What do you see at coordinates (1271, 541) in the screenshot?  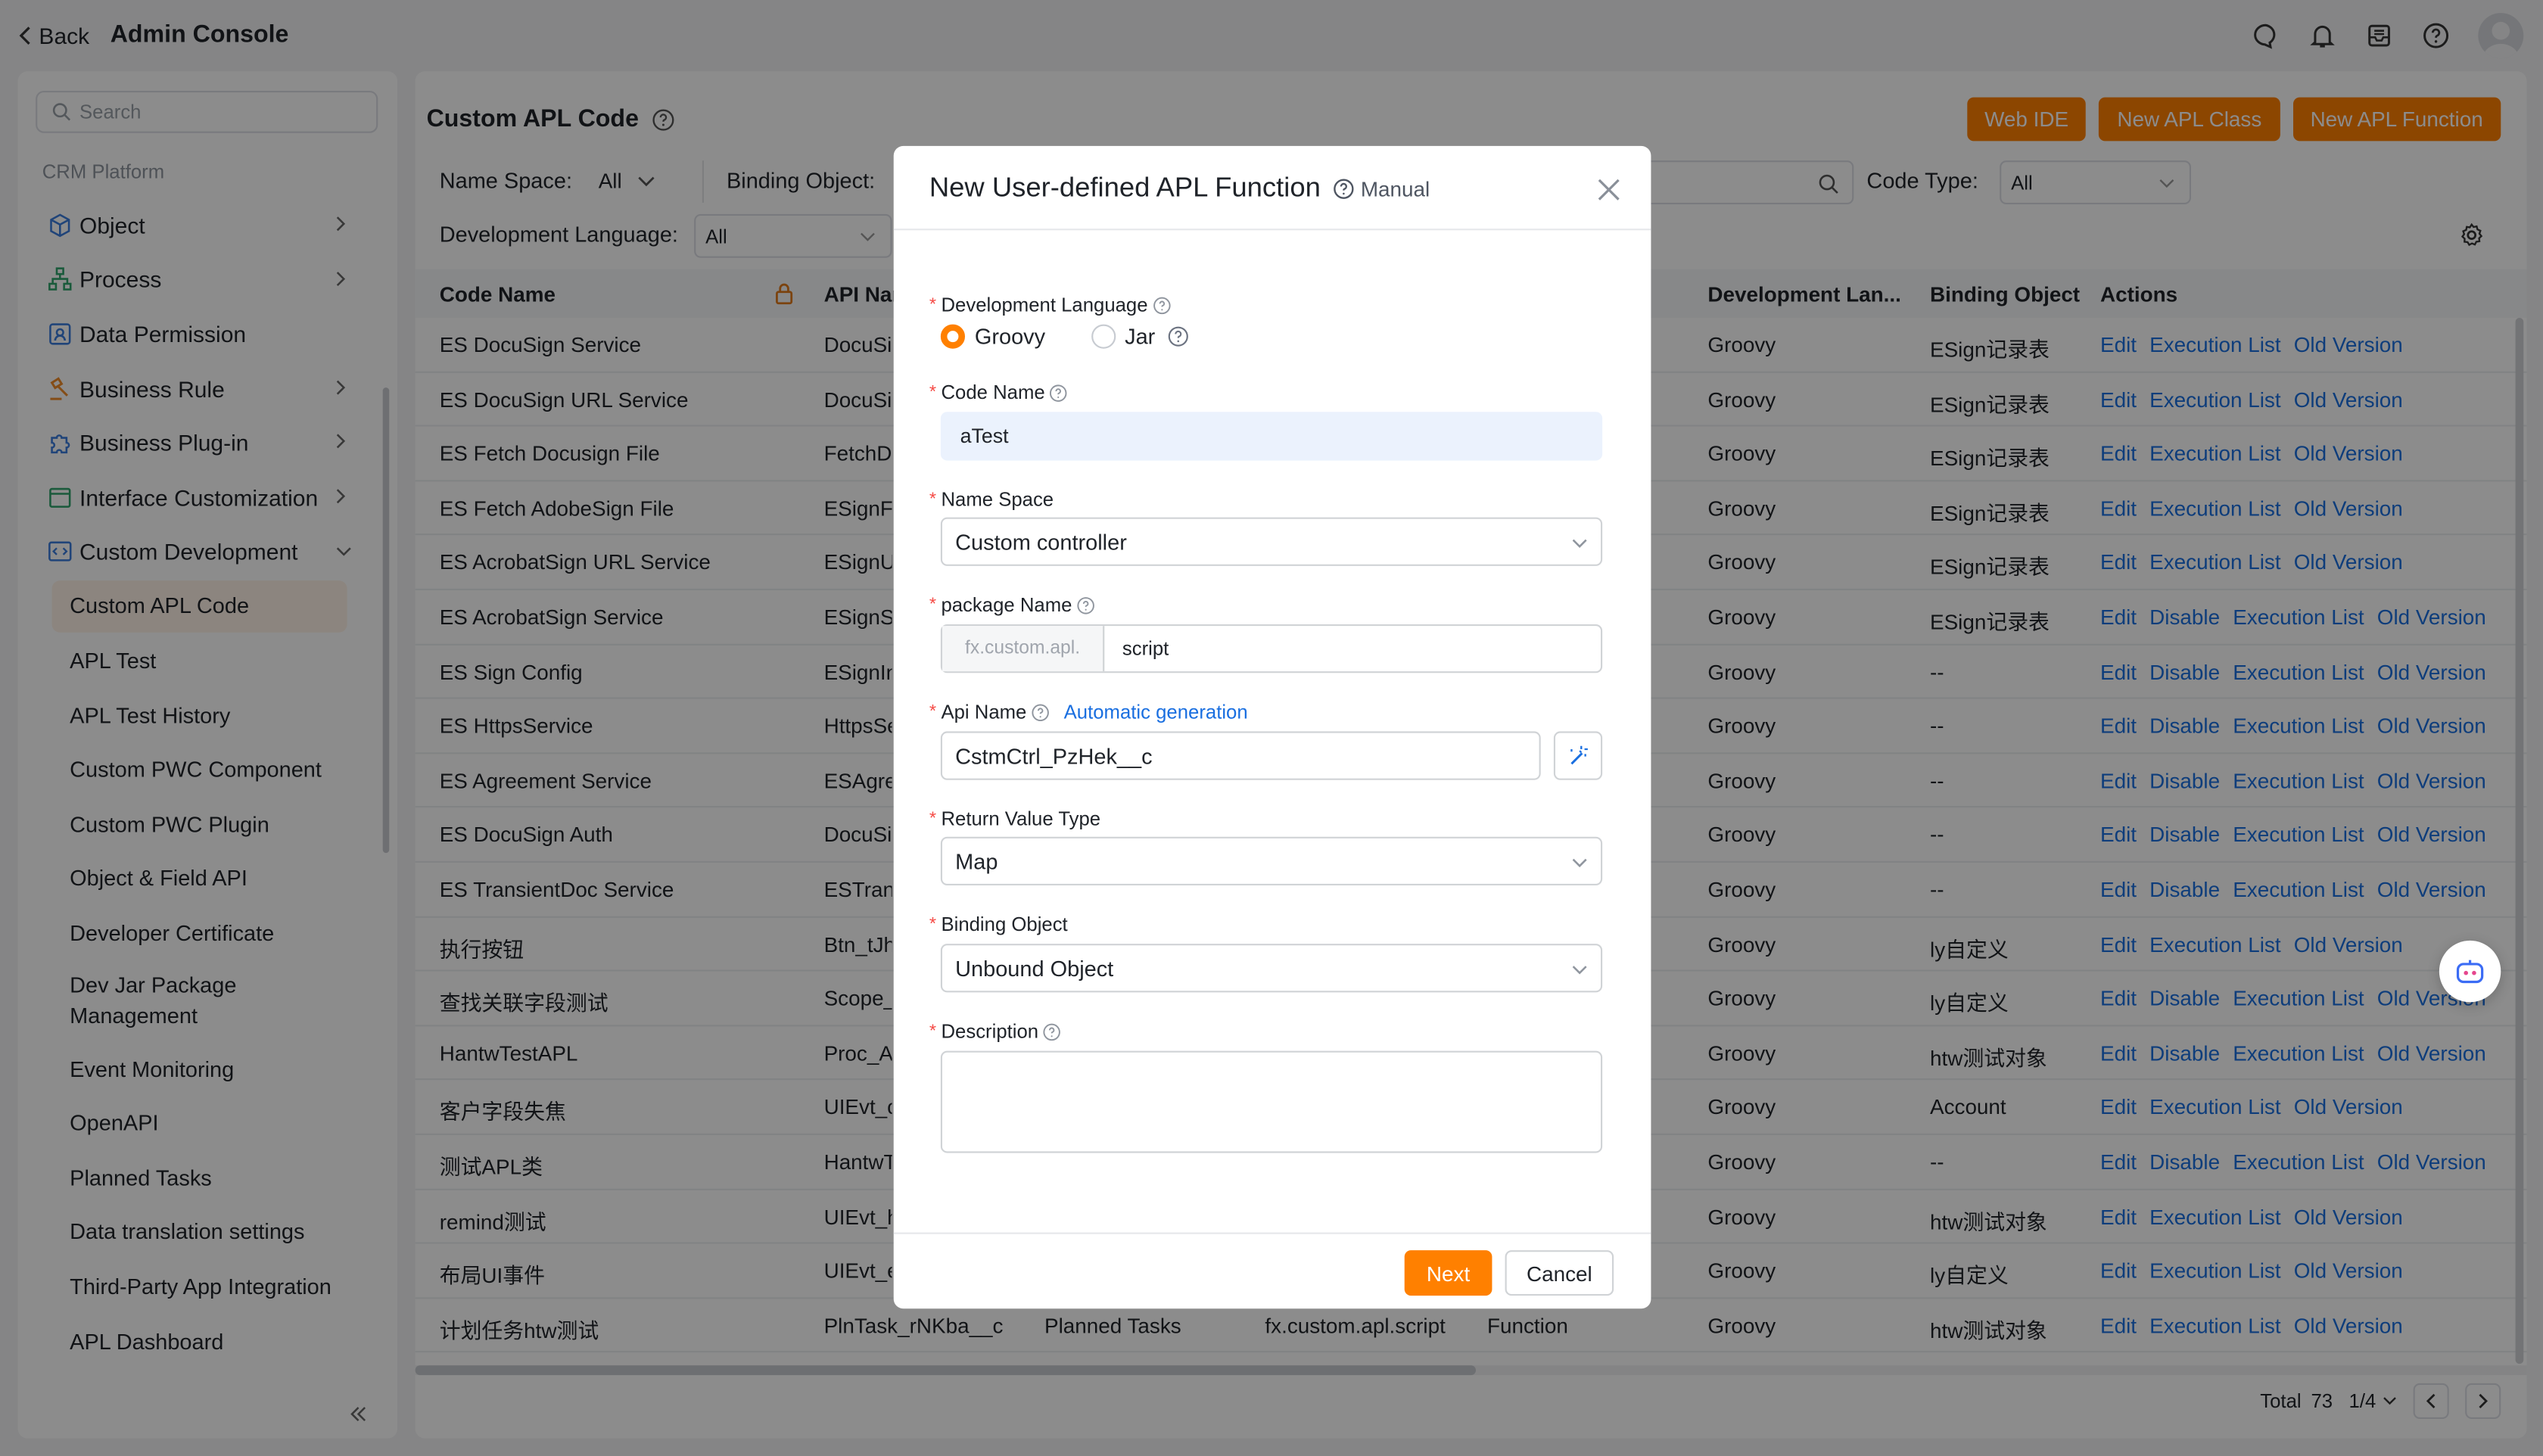 I see `name-space-select: Custom controller` at bounding box center [1271, 541].